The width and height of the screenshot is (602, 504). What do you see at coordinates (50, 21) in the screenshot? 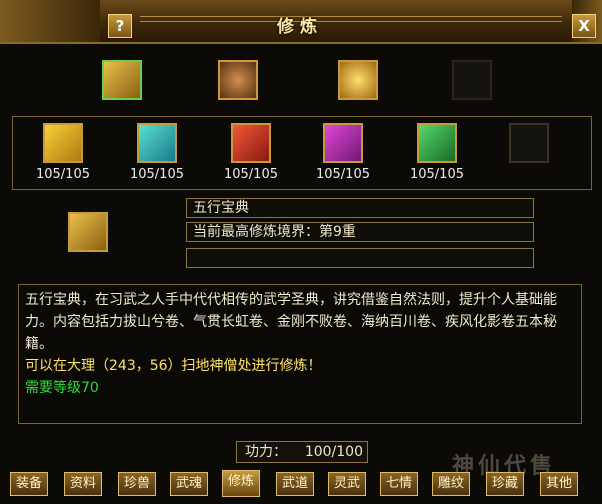
I see `title-ornament-left` at bounding box center [50, 21].